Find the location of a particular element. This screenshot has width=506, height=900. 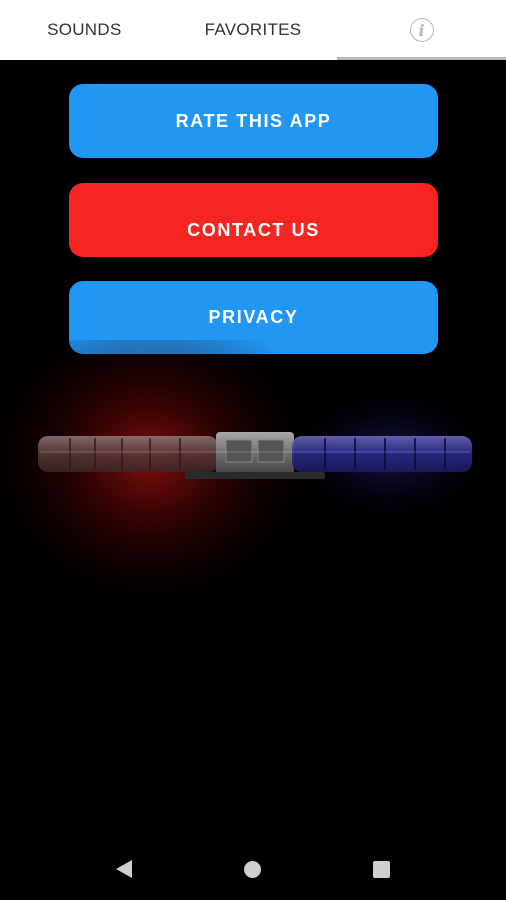

rate-this-app-label: RATE THIS APP is located at coordinates (253, 120).